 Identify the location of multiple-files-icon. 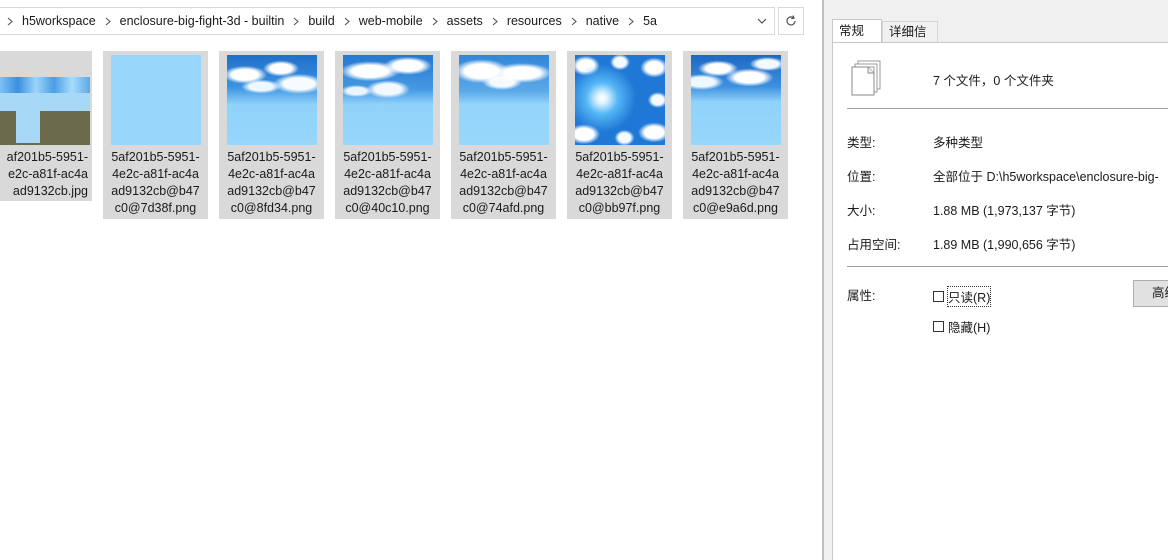
(866, 80).